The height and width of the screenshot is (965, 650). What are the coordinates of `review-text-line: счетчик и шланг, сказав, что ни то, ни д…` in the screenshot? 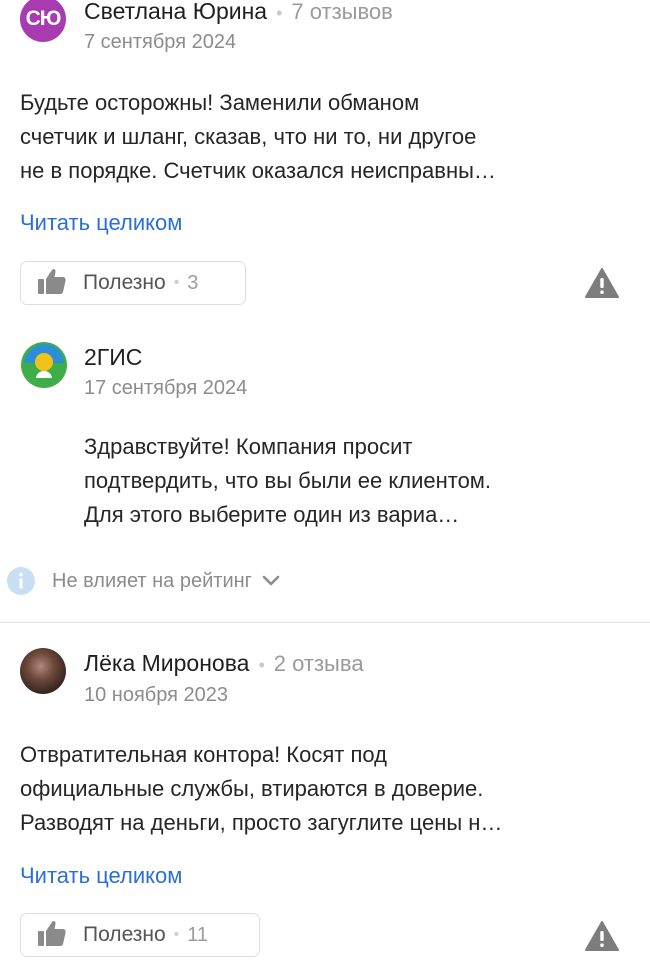 It's located at (248, 136).